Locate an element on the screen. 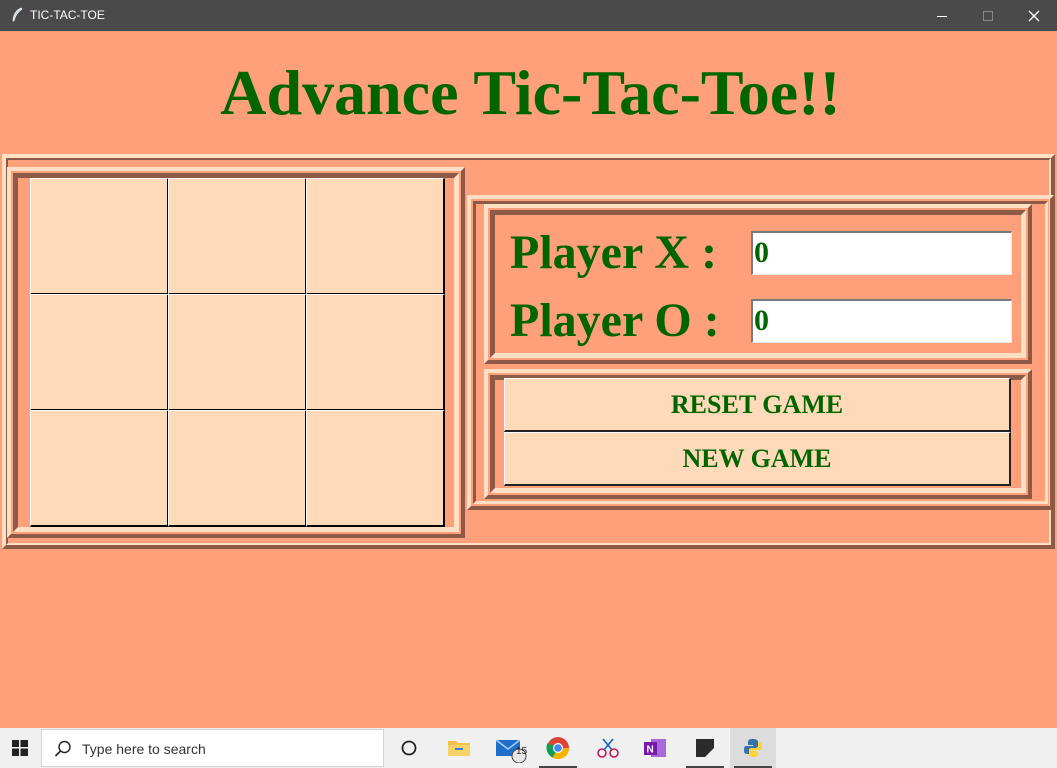 The width and height of the screenshot is (1057, 768). scissors-icon is located at coordinates (608, 748).